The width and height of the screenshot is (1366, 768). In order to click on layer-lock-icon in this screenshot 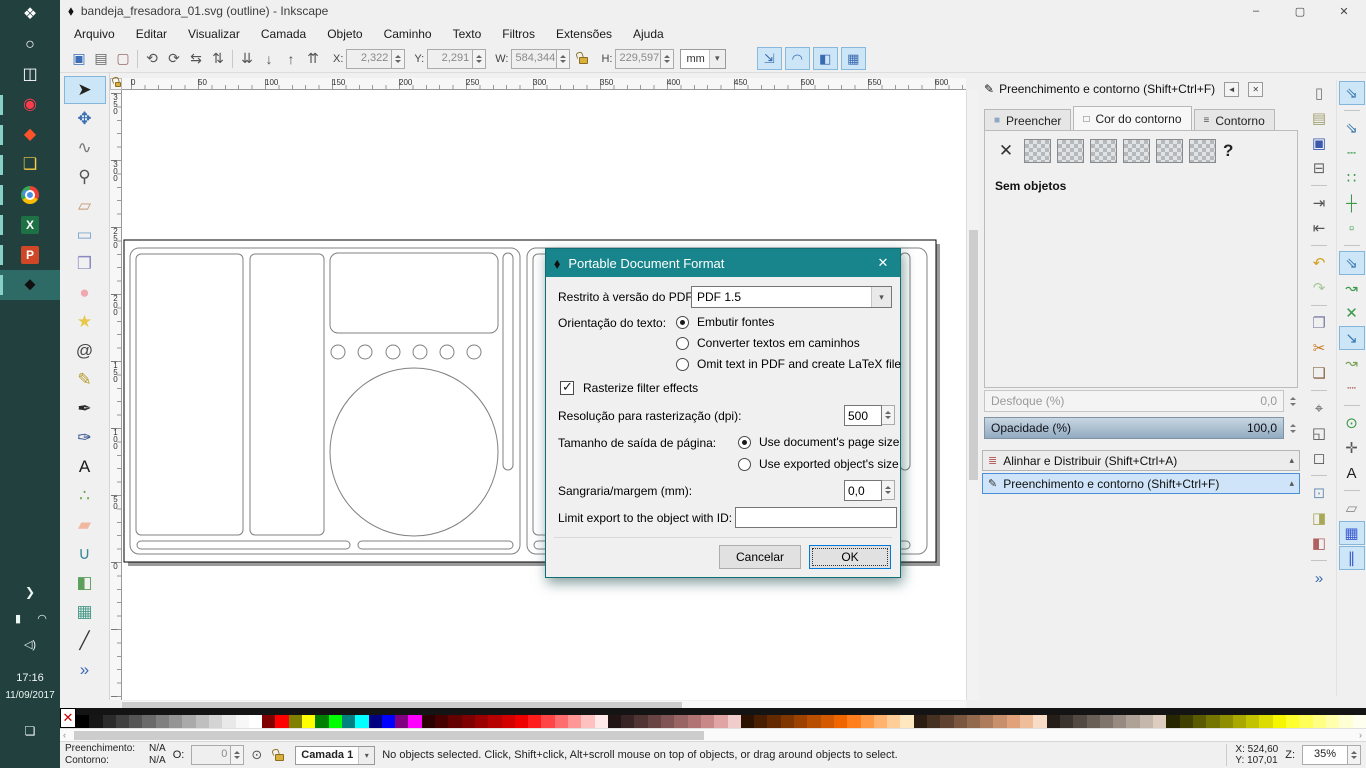, I will do `click(280, 757)`.